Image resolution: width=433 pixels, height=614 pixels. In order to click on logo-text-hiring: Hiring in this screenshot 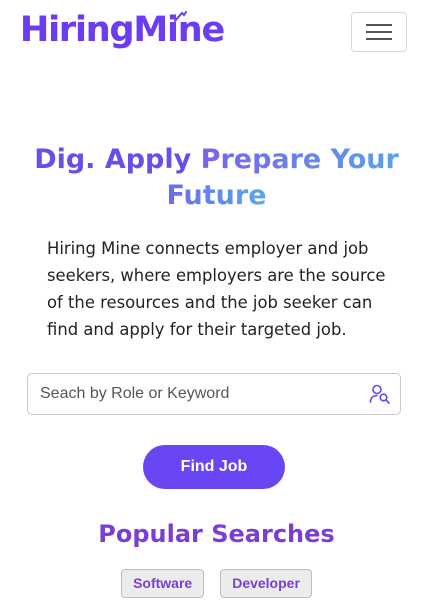, I will do `click(77, 30)`.